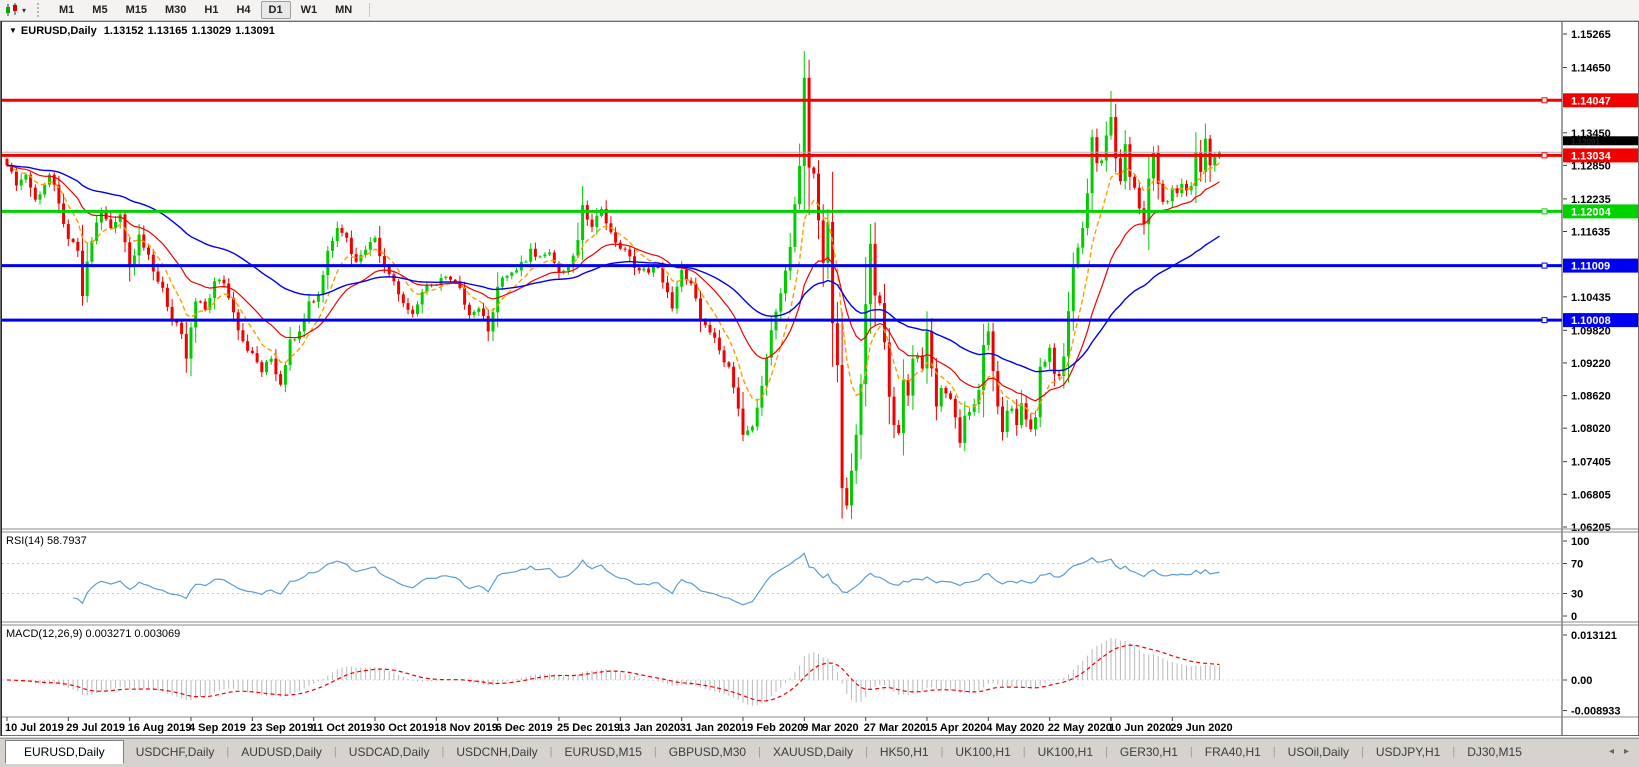  What do you see at coordinates (1591, 212) in the screenshot?
I see `svg-text: 1.12004` at bounding box center [1591, 212].